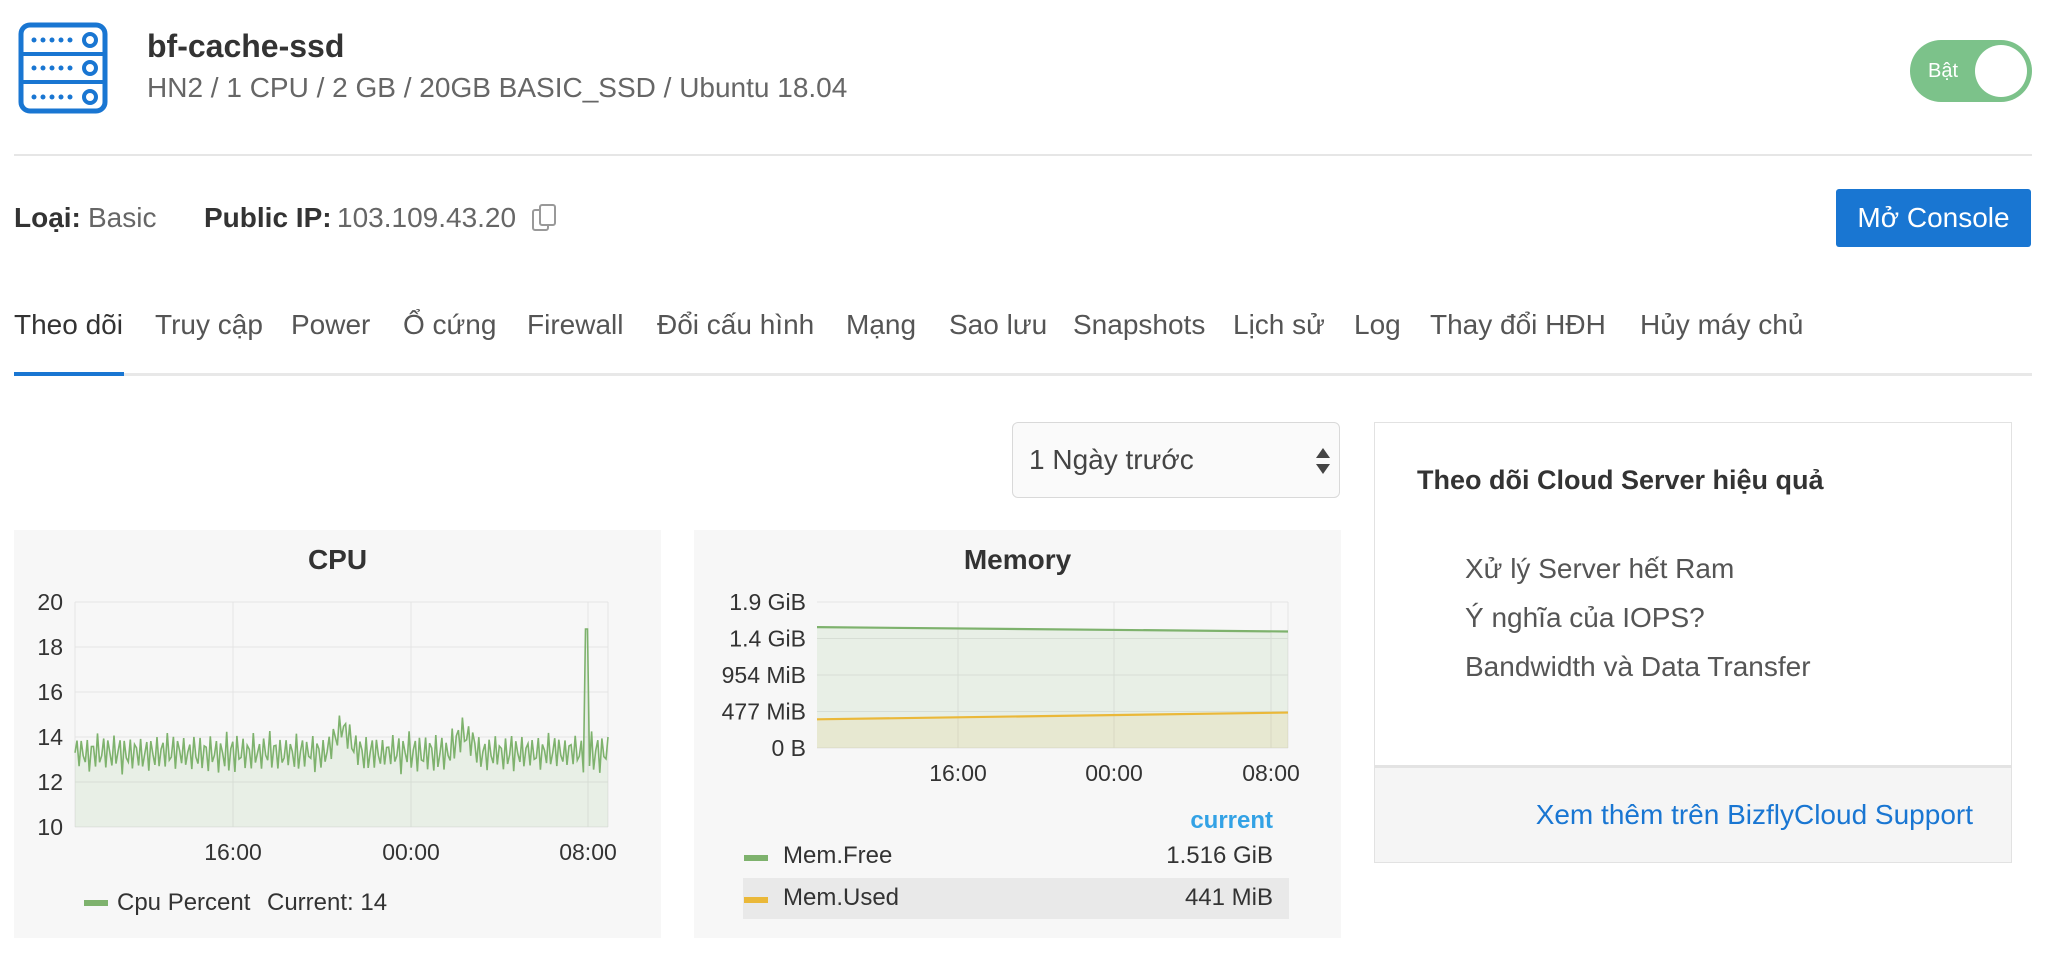 This screenshot has height=956, width=2058. What do you see at coordinates (184, 902) in the screenshot?
I see `cpu-legend-label: Cpu Percent` at bounding box center [184, 902].